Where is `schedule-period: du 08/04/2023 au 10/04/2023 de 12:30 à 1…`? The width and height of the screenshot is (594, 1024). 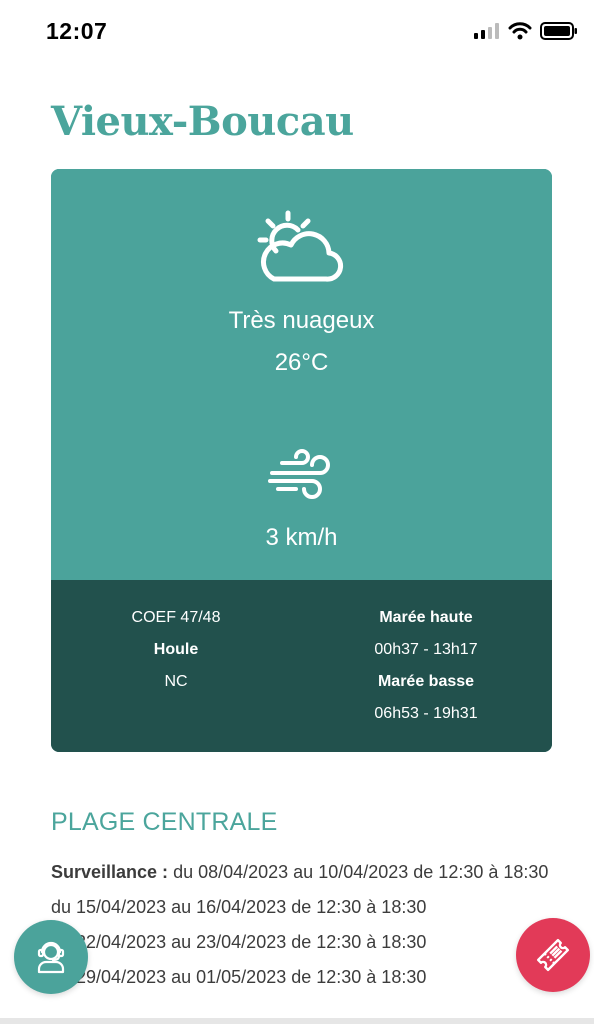 schedule-period: du 08/04/2023 au 10/04/2023 de 12:30 à 1… is located at coordinates (358, 872).